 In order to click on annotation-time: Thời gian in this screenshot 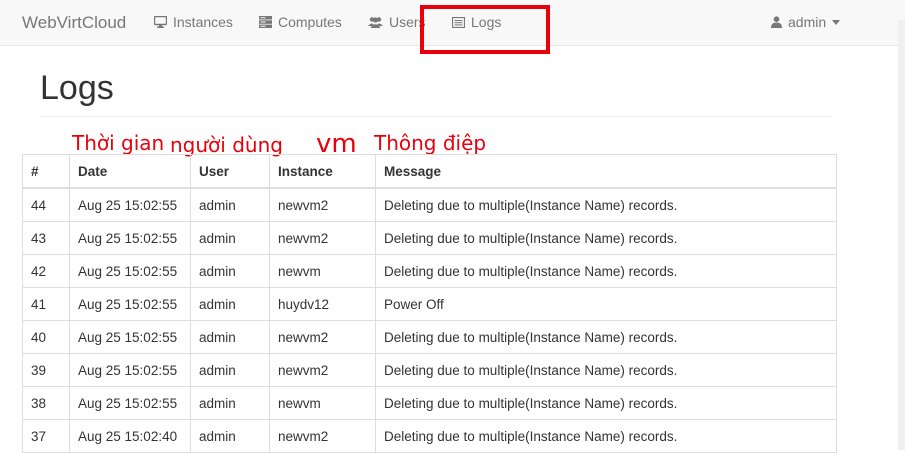, I will do `click(118, 143)`.